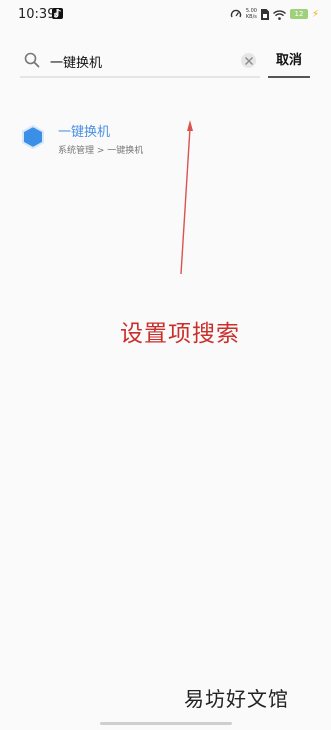 This screenshot has height=730, width=331. What do you see at coordinates (180, 334) in the screenshot?
I see `annotation-label: 设置项搜索` at bounding box center [180, 334].